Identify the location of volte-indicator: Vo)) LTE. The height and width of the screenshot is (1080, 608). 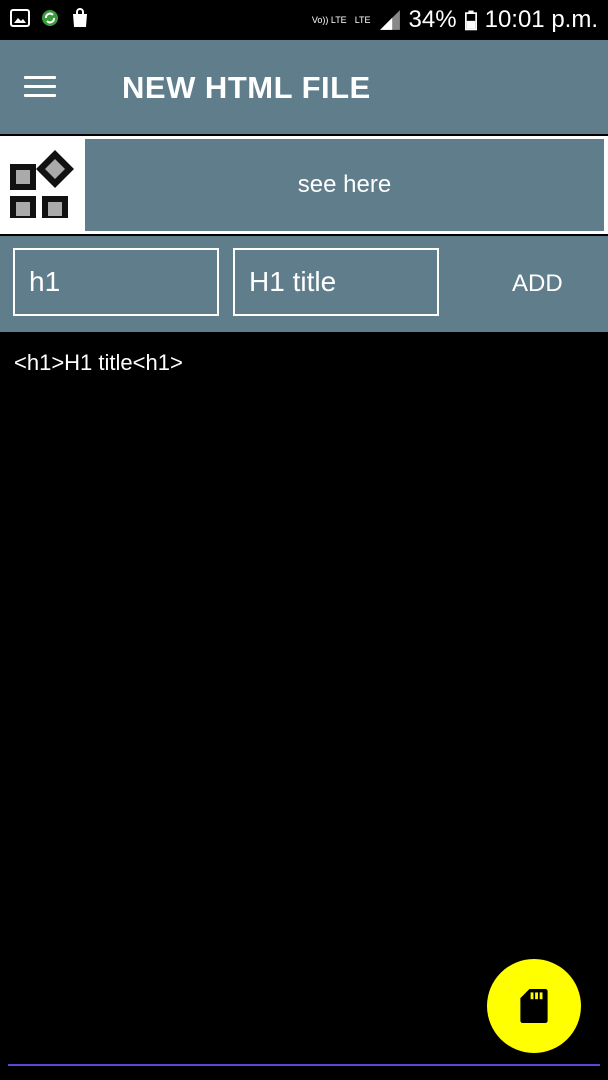
(329, 19).